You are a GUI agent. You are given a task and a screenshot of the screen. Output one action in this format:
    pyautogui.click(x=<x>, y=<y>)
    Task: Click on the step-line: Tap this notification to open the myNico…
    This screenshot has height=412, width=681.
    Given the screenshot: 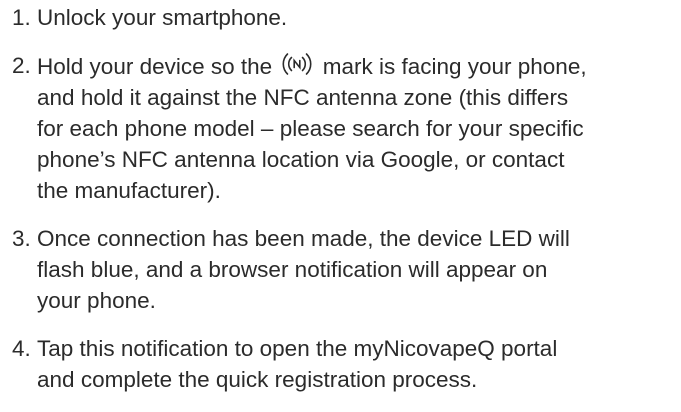 What is the action you would take?
    pyautogui.click(x=297, y=348)
    